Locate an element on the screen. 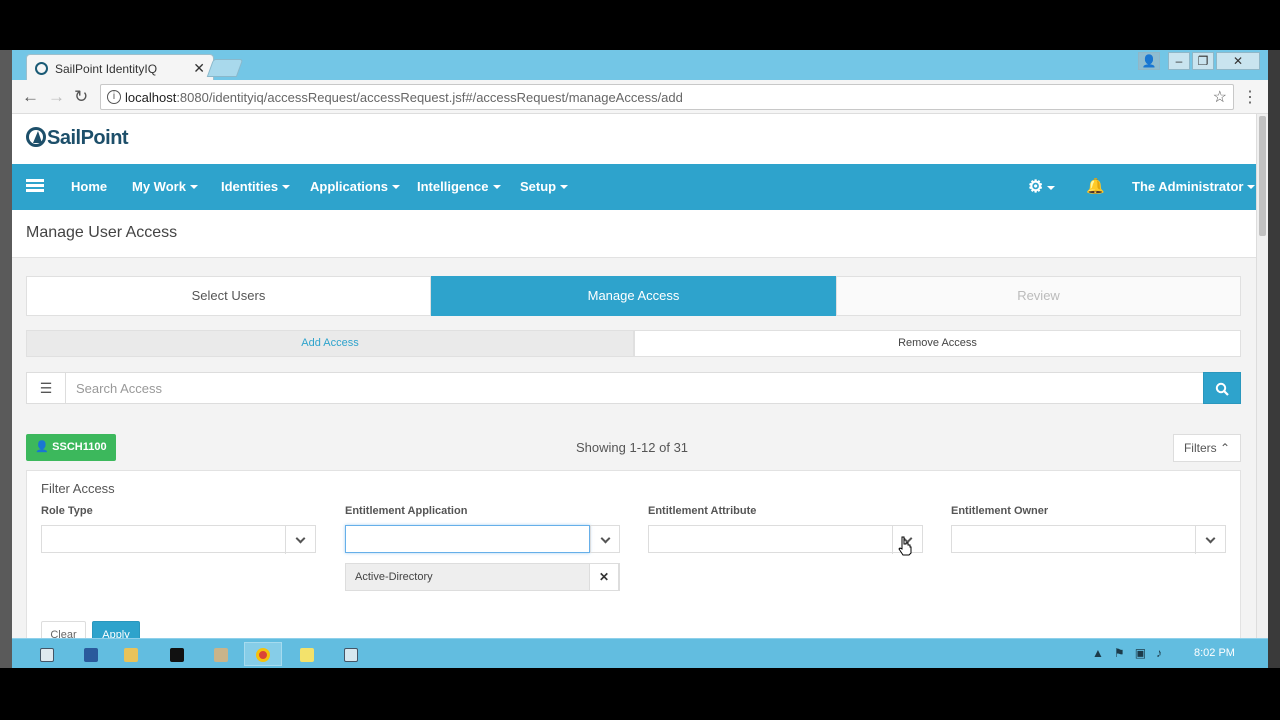  nav-my-work-label: My Work is located at coordinates (159, 186).